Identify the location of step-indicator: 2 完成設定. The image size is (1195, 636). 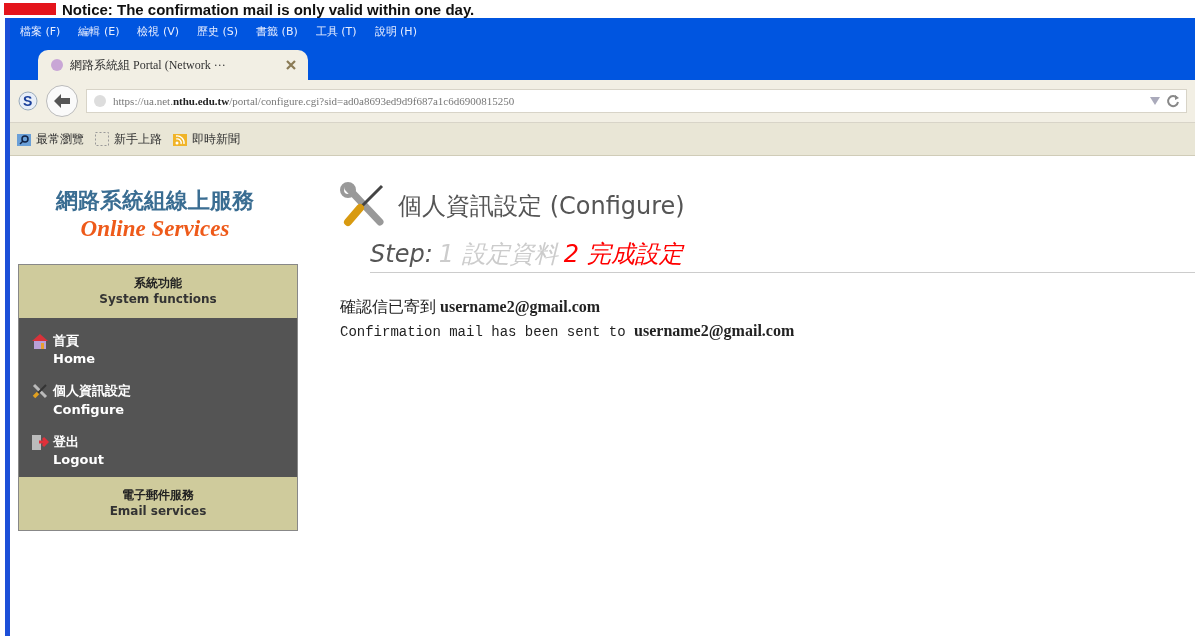
(623, 254).